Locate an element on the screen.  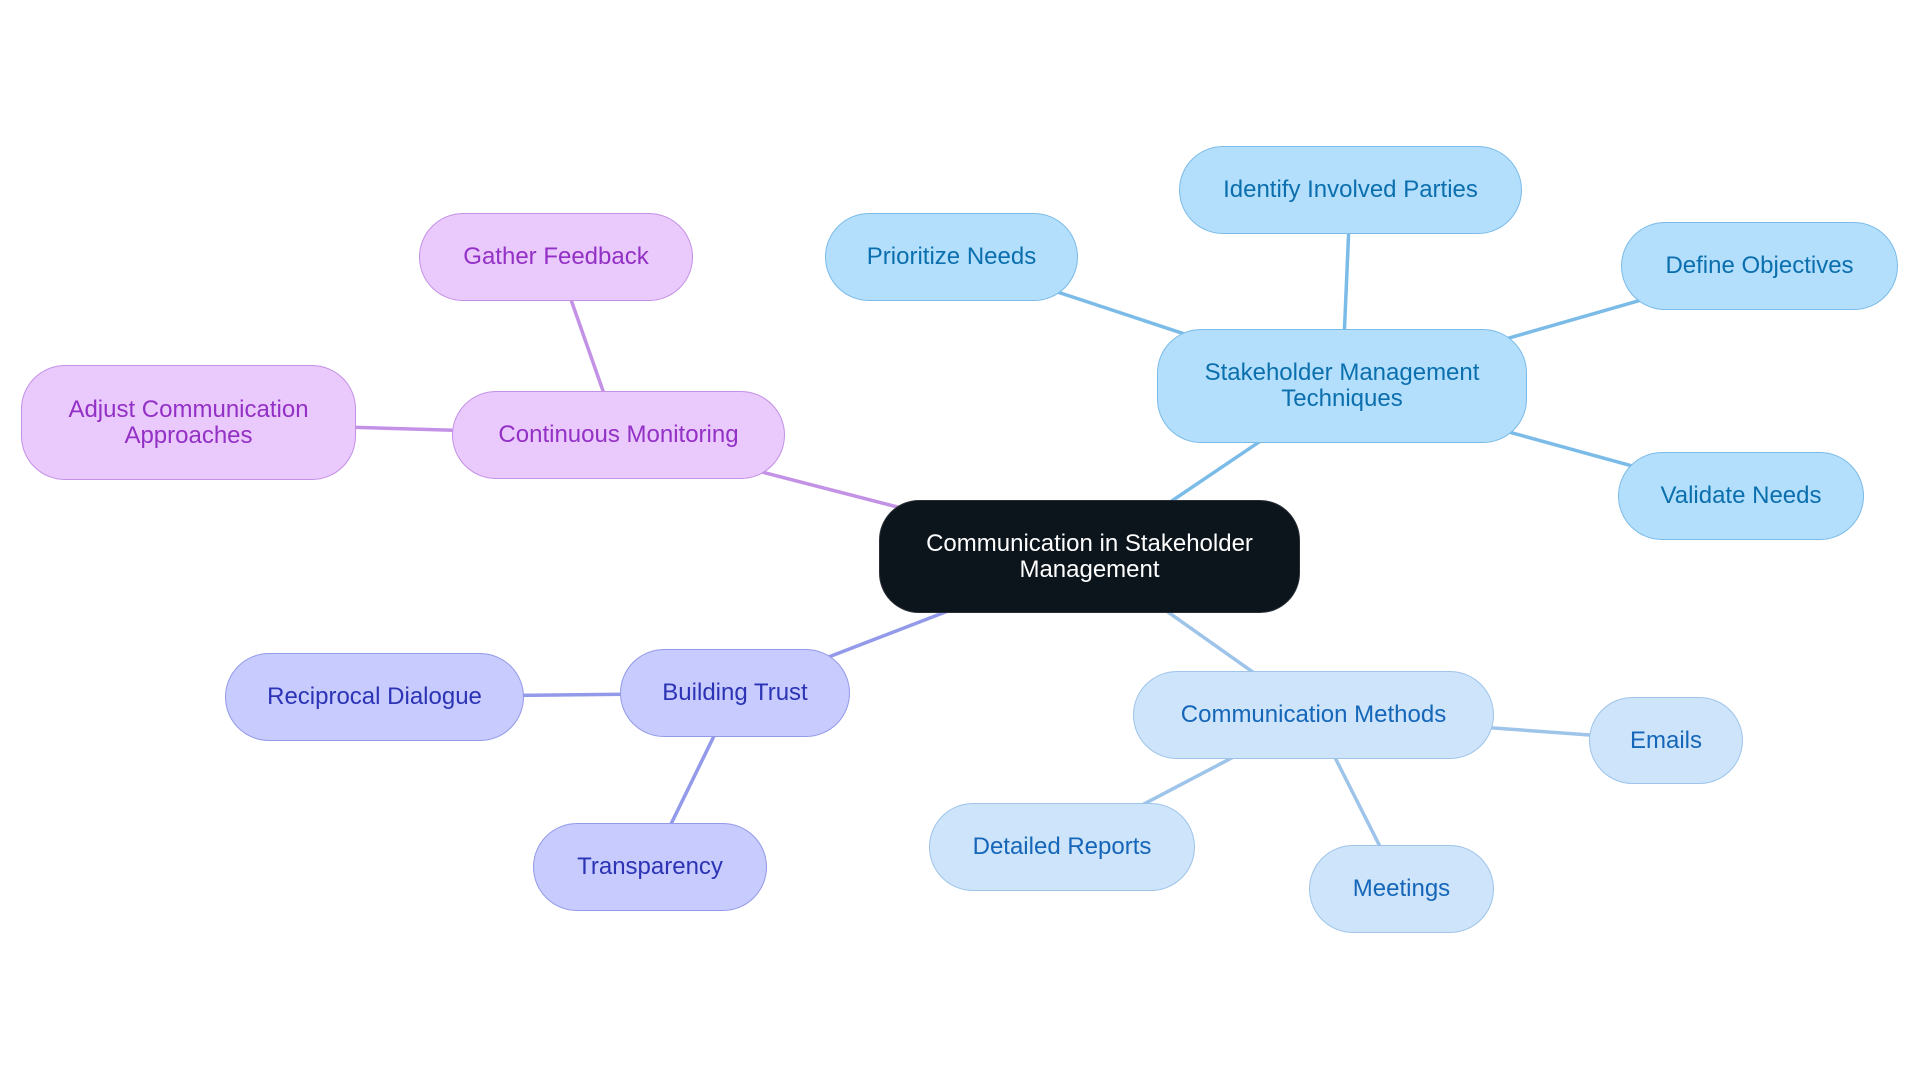
branch-node-methods: Communication Methods is located at coordinates (1313, 715).